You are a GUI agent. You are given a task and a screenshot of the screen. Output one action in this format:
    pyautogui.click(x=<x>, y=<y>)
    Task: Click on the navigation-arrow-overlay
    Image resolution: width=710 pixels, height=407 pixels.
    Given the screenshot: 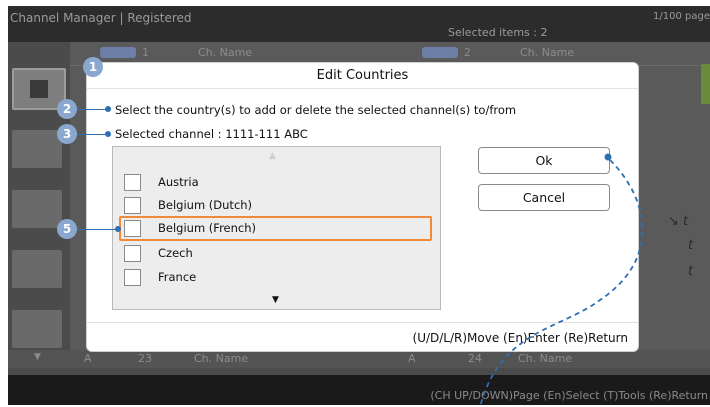 What is the action you would take?
    pyautogui.click(x=561, y=280)
    